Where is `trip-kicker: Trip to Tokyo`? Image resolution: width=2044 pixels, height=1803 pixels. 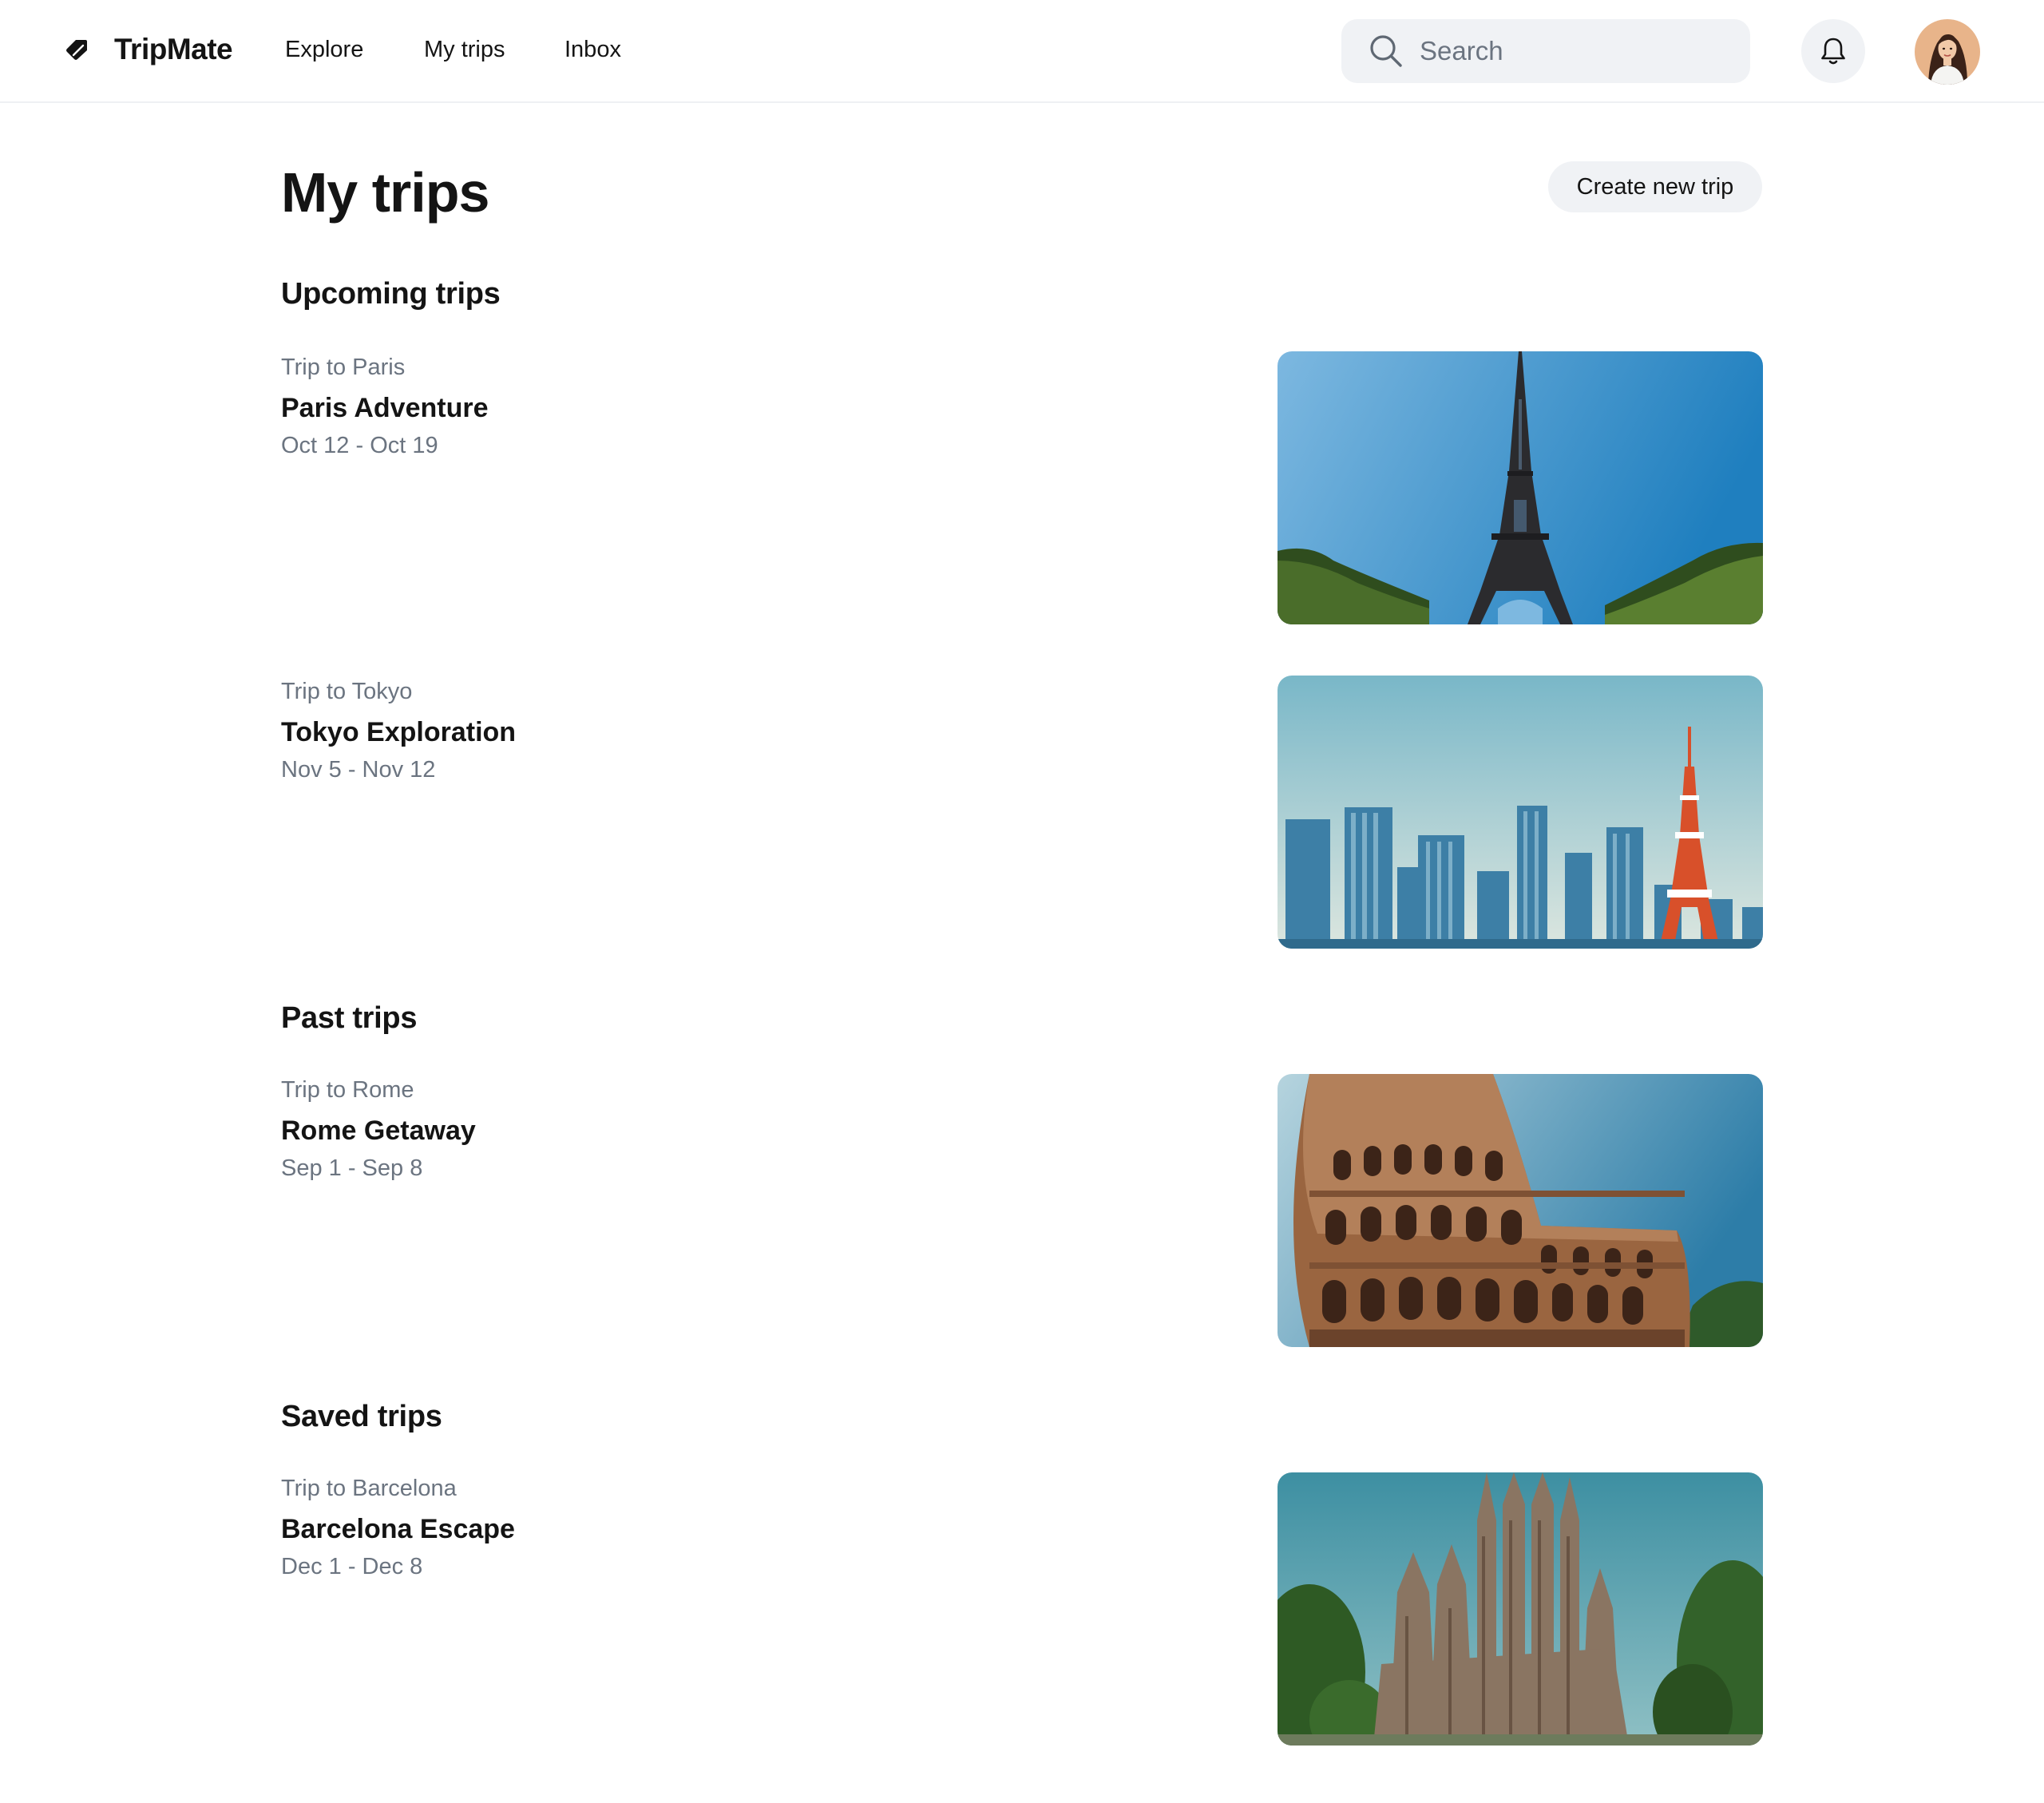
trip-kicker: Trip to Tokyo is located at coordinates (347, 691).